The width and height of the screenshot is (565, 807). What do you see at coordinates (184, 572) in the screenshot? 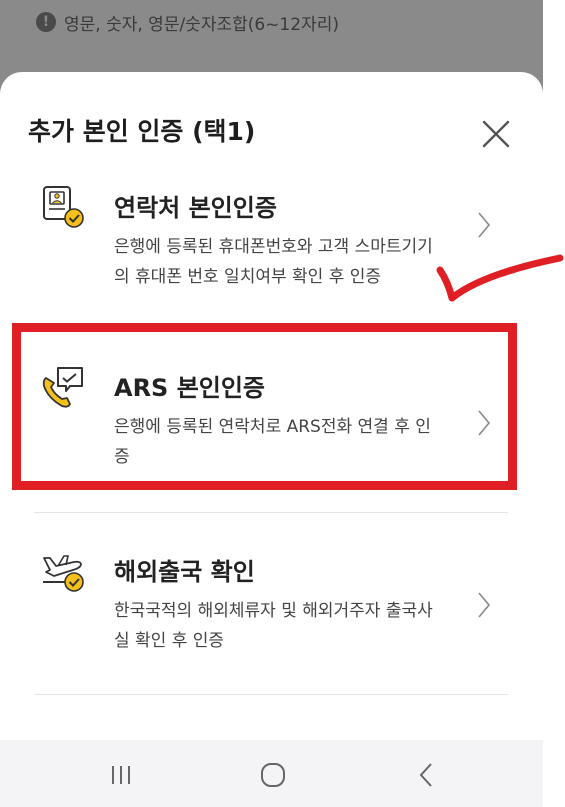
I see `option-title: 해외출국 확인` at bounding box center [184, 572].